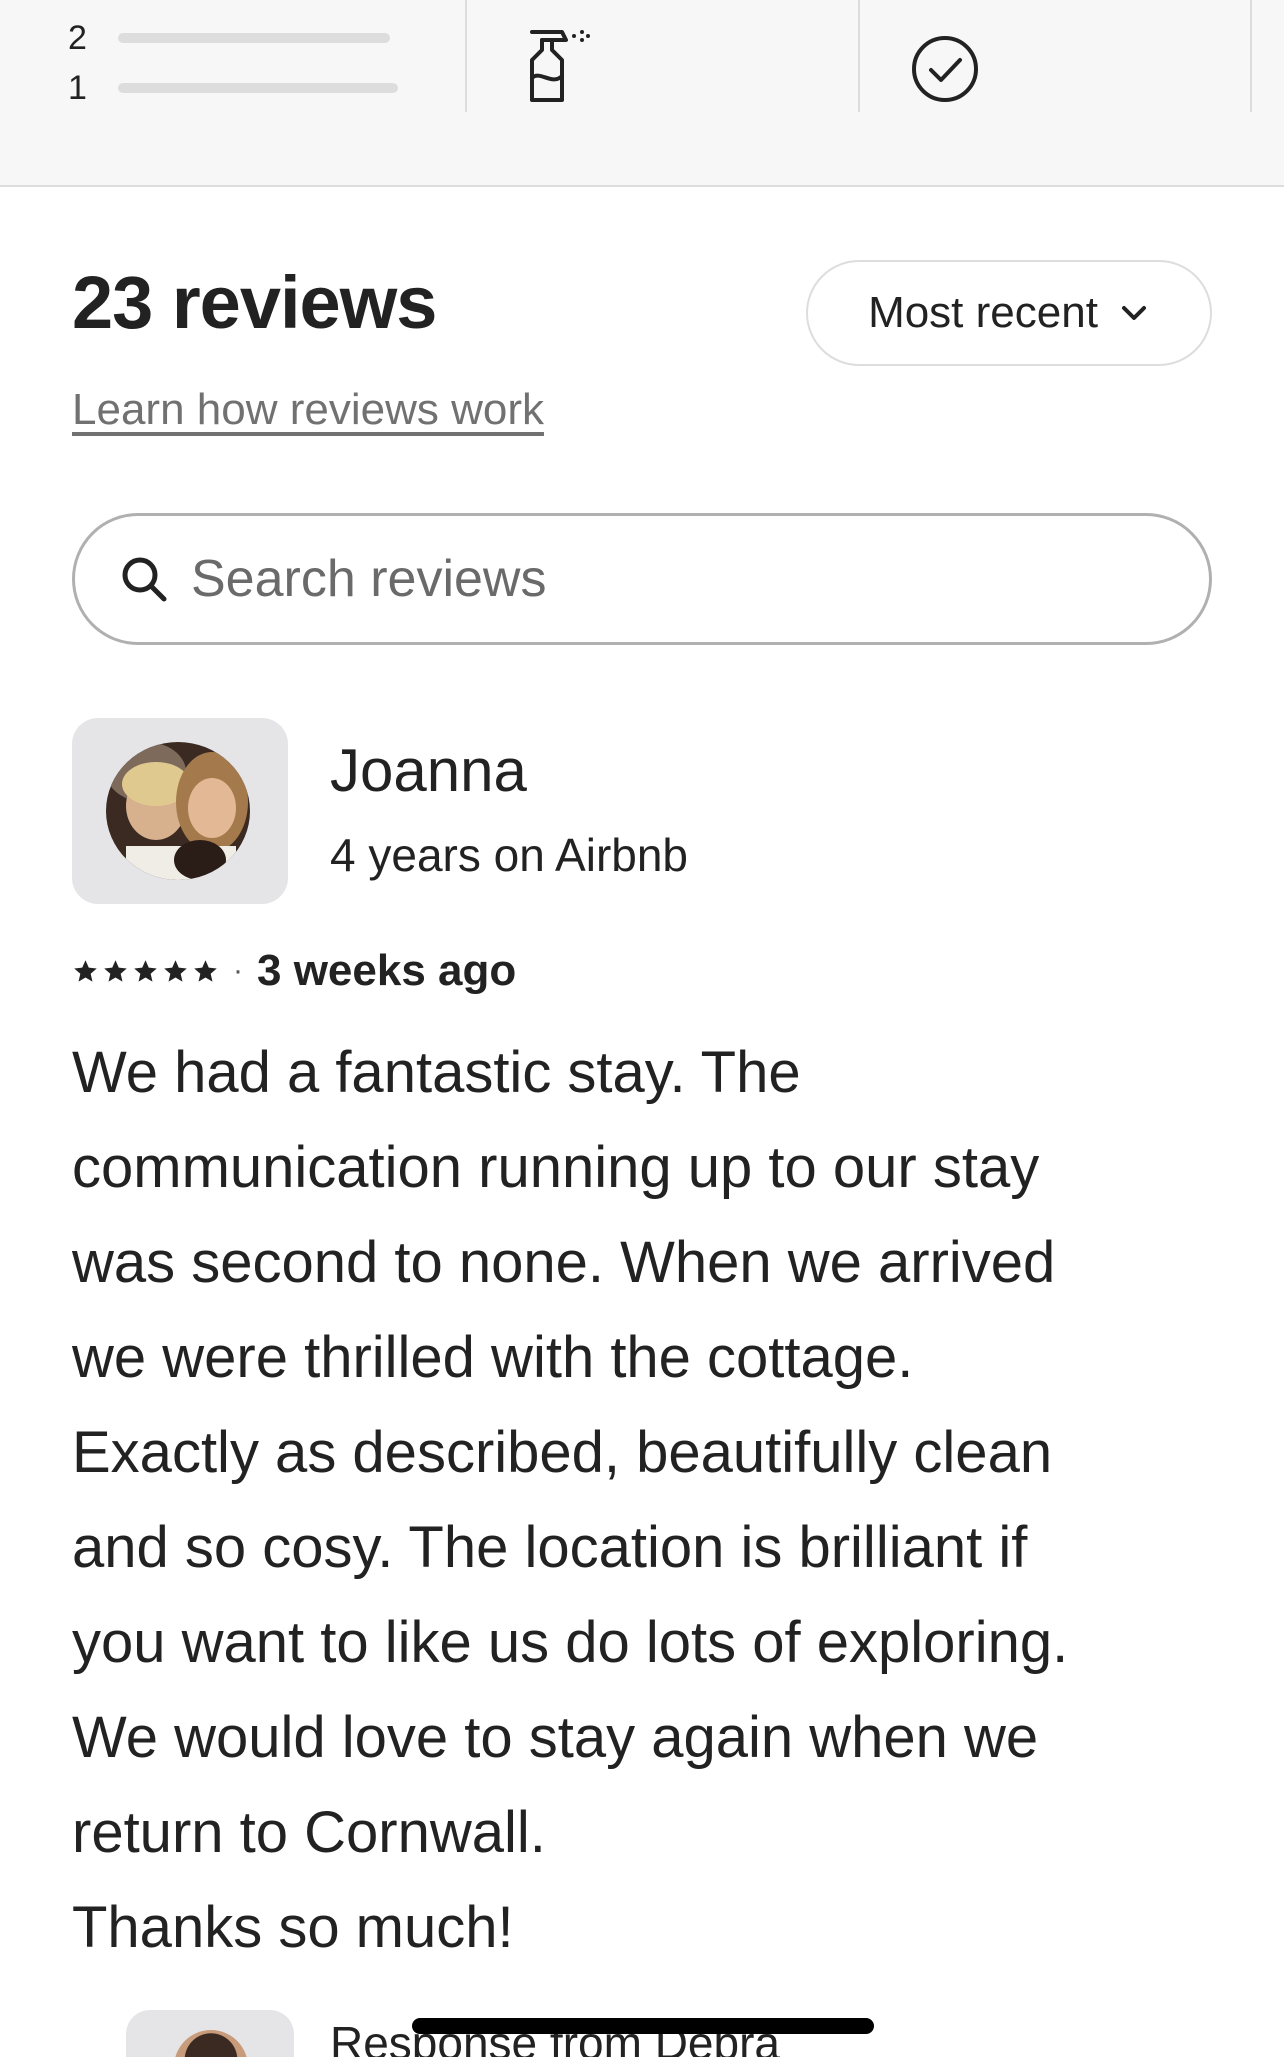 This screenshot has height=2057, width=1284. Describe the element at coordinates (1133, 313) in the screenshot. I see `chevron-down-icon` at that location.